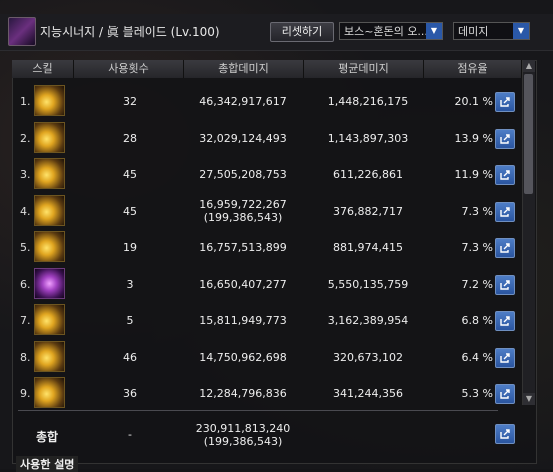 The height and width of the screenshot is (472, 553). What do you see at coordinates (473, 174) in the screenshot?
I see `share-percent: 11.9 %` at bounding box center [473, 174].